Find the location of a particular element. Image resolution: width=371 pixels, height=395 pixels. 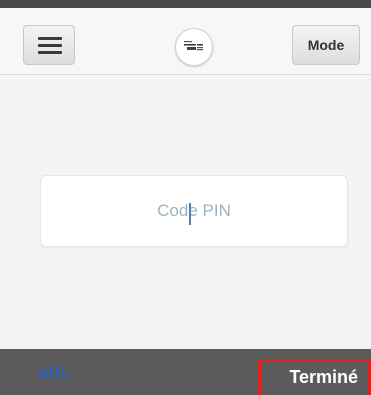

pin-input is located at coordinates (194, 211).